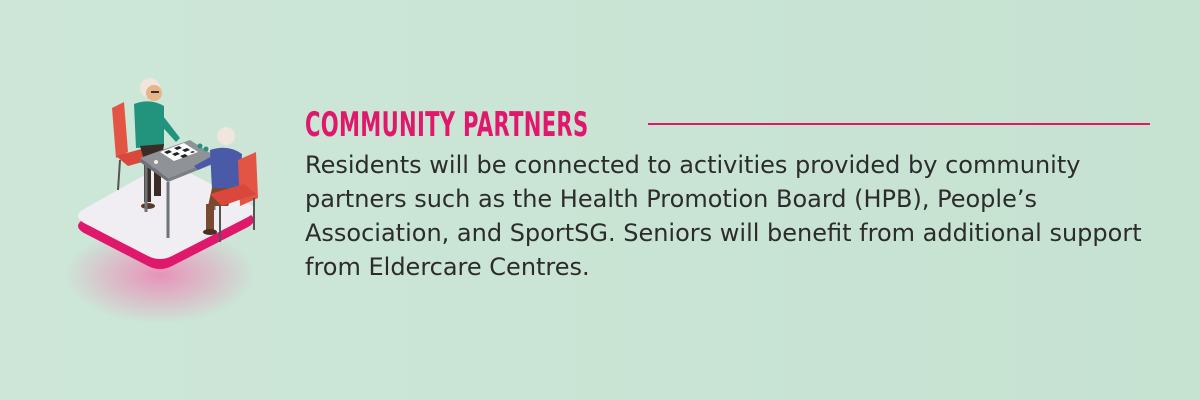 Image resolution: width=1200 pixels, height=400 pixels. I want to click on heading-divider, so click(899, 124).